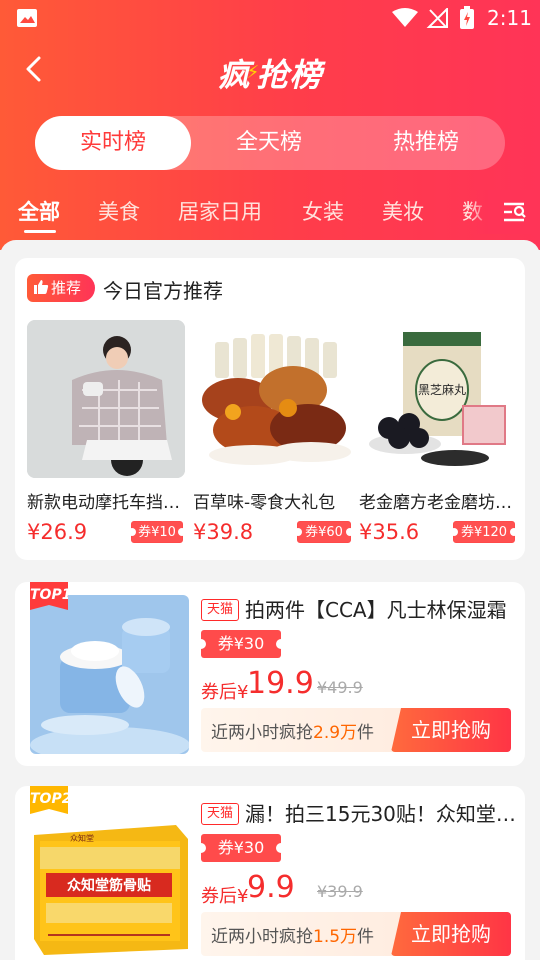 The height and width of the screenshot is (960, 540). Describe the element at coordinates (40, 231) in the screenshot. I see `category-underline` at that location.